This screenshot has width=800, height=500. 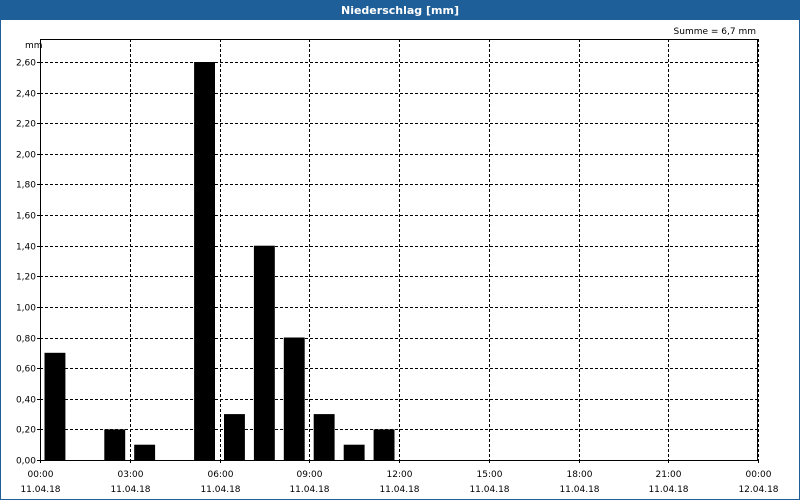 I want to click on x-tick-time: 09:00, so click(x=310, y=475).